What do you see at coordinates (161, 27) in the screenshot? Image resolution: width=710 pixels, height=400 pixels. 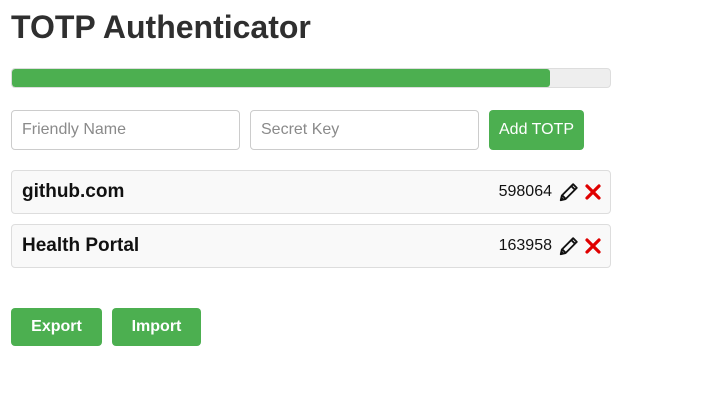 I see `page-title: TOTP Authenticator` at bounding box center [161, 27].